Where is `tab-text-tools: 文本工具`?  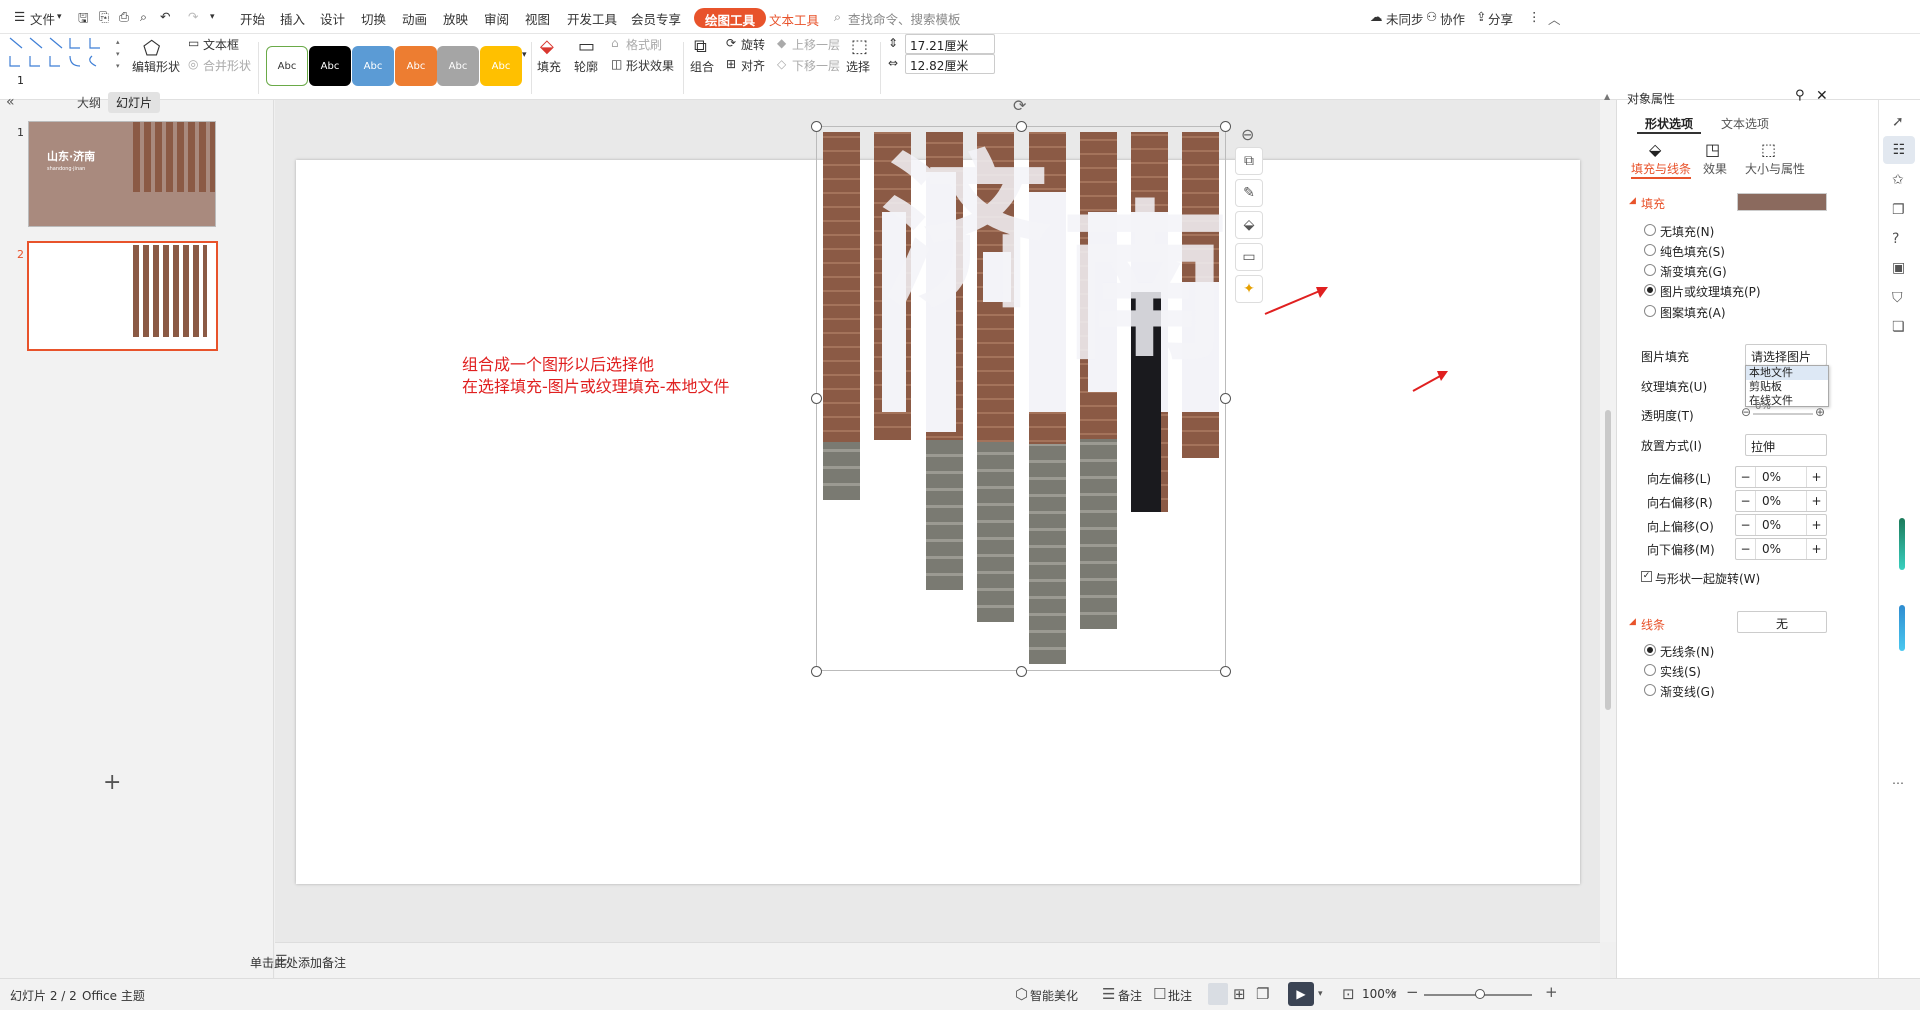 tab-text-tools: 文本工具 is located at coordinates (794, 18).